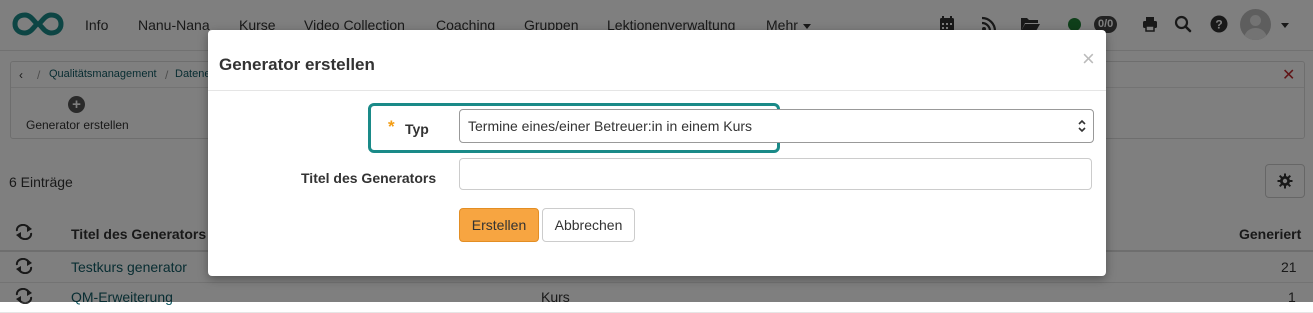 The width and height of the screenshot is (1313, 313). Describe the element at coordinates (499, 225) in the screenshot. I see `create-button: Erstellen` at that location.